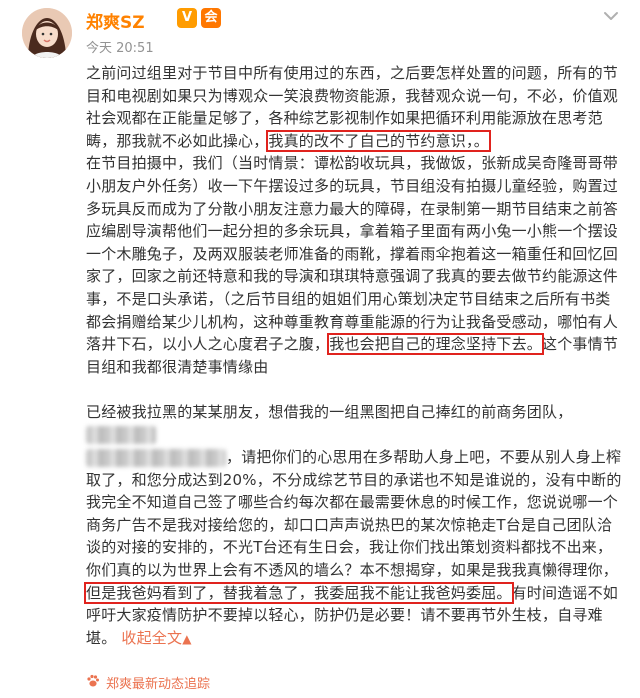  I want to click on paragraph-3-text: 已经被我拉黑的某某朋友，想借我的一组黑图把自己捧红的前商务团队，, so click(329, 411).